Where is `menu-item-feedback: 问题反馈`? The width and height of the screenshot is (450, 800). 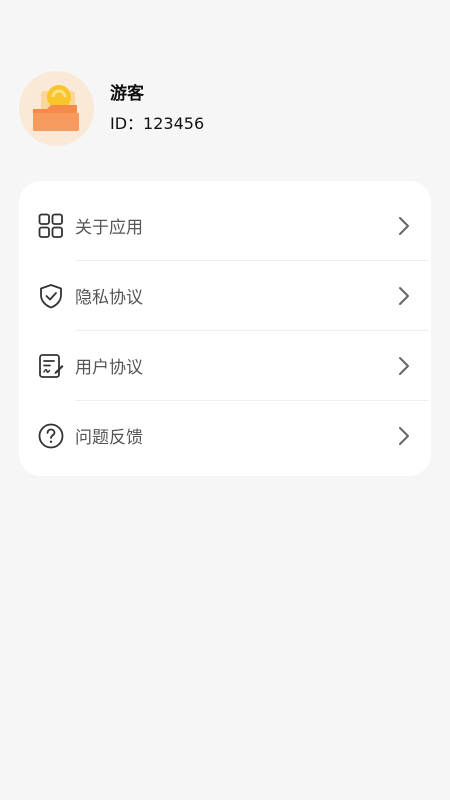 menu-item-feedback: 问题反馈 is located at coordinates (225, 435).